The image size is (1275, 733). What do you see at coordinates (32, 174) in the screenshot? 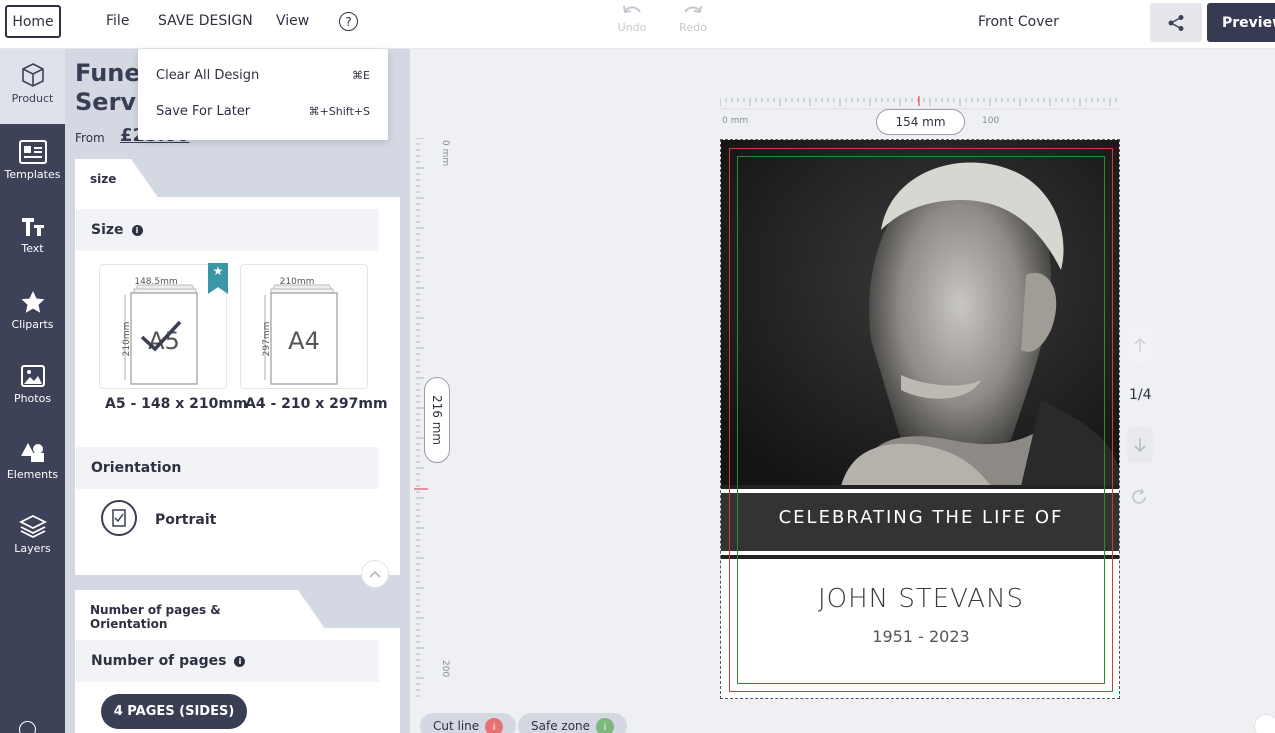
I see `sidebar-label: Templates` at bounding box center [32, 174].